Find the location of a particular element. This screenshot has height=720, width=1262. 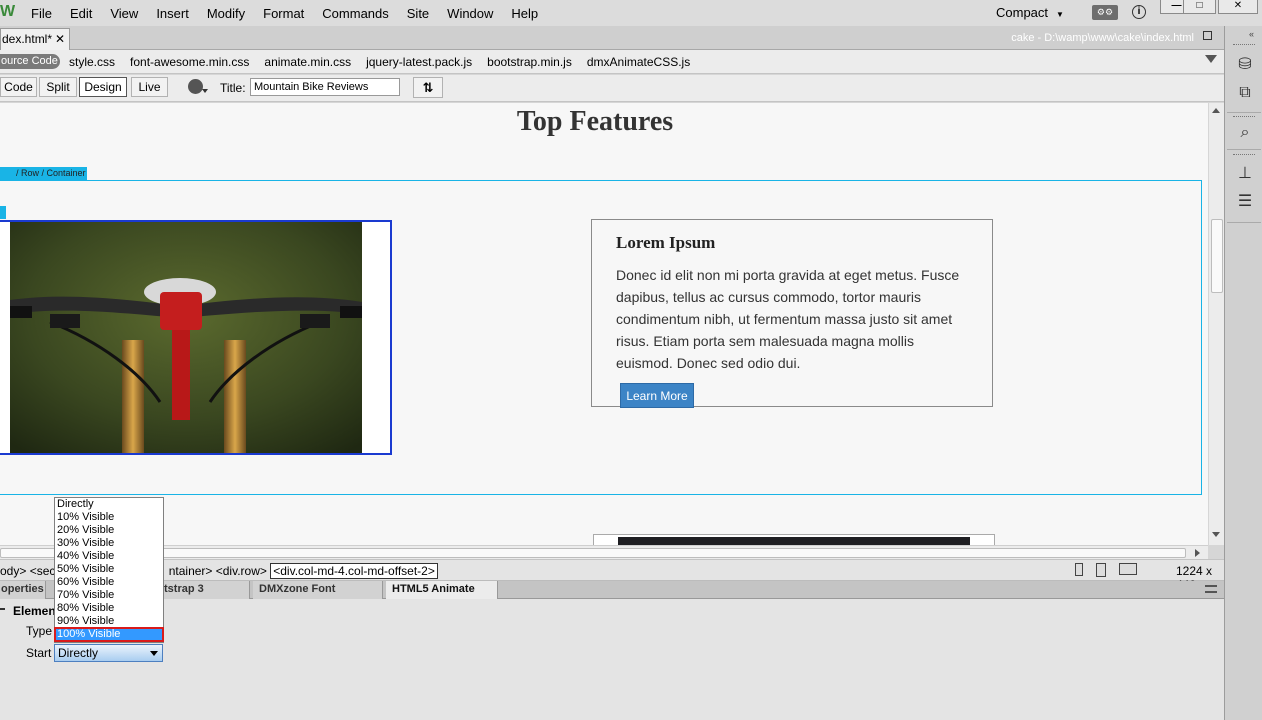

collapse-marker is located at coordinates (2, 609).